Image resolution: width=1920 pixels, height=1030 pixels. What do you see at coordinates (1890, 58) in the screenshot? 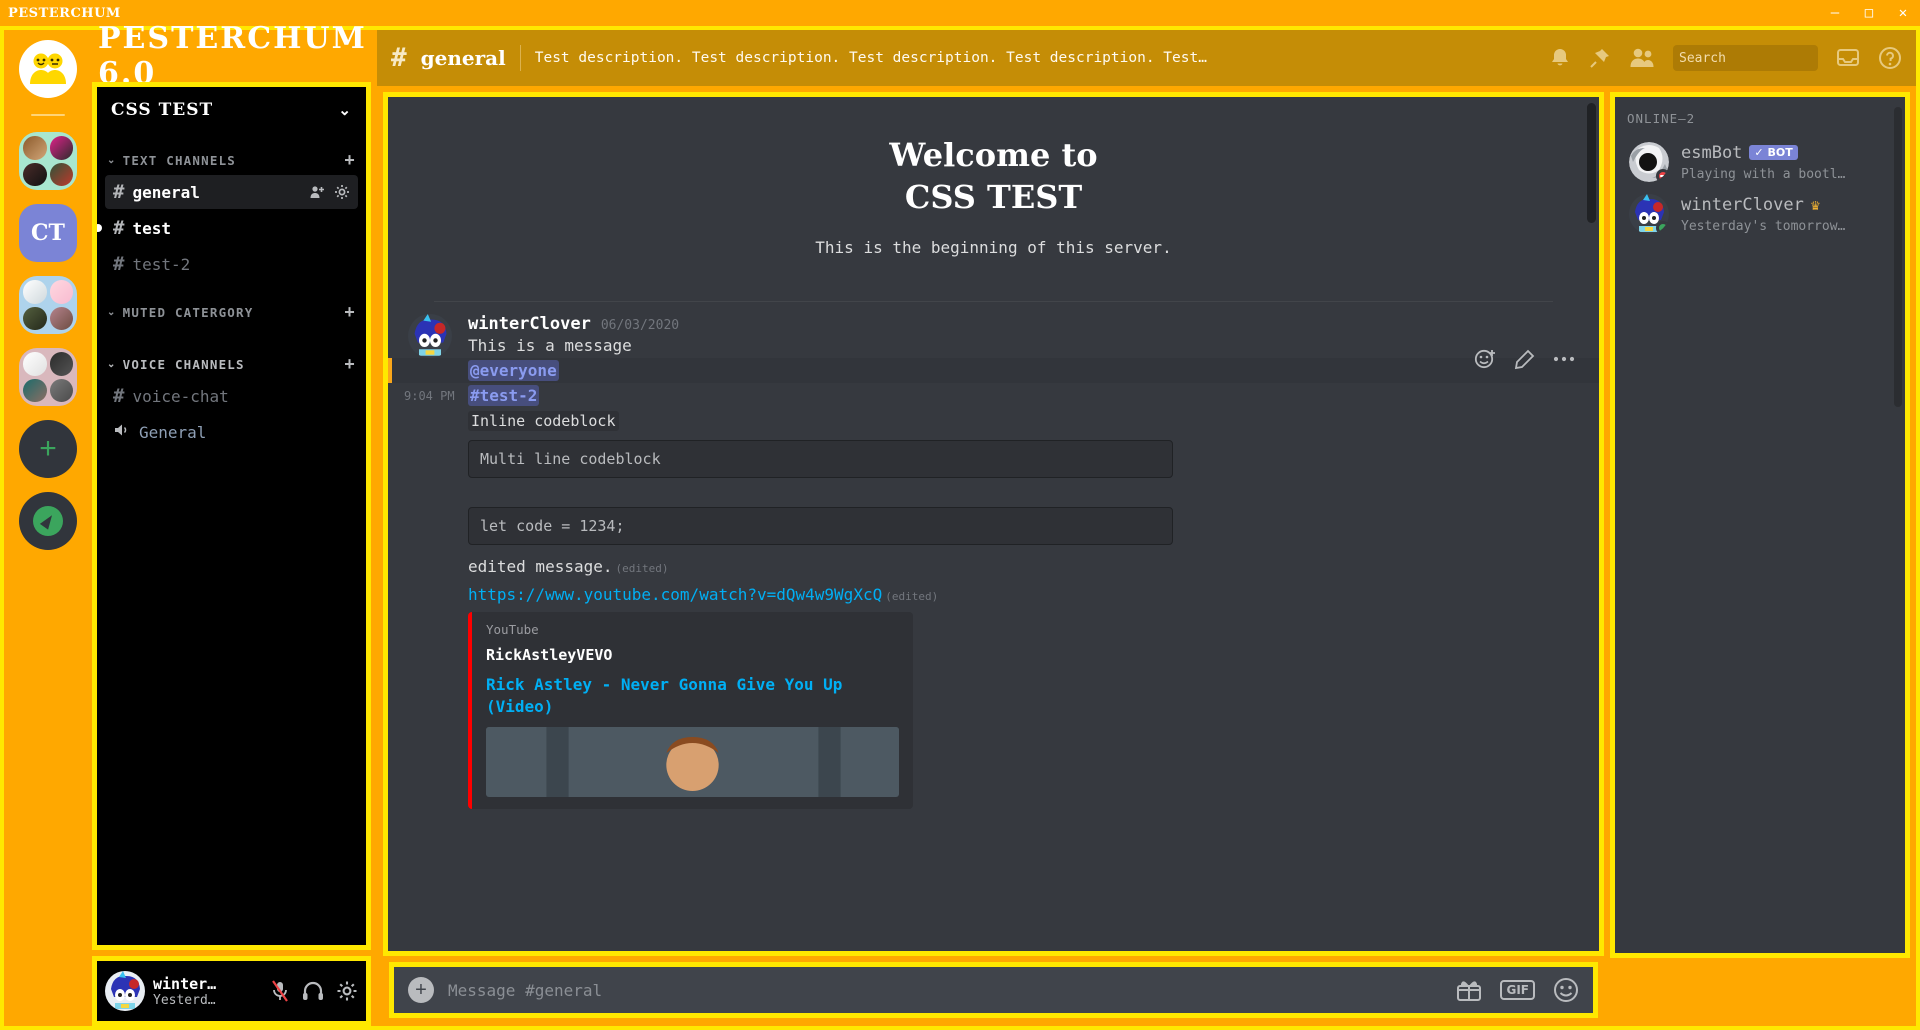
I see `help-icon` at bounding box center [1890, 58].